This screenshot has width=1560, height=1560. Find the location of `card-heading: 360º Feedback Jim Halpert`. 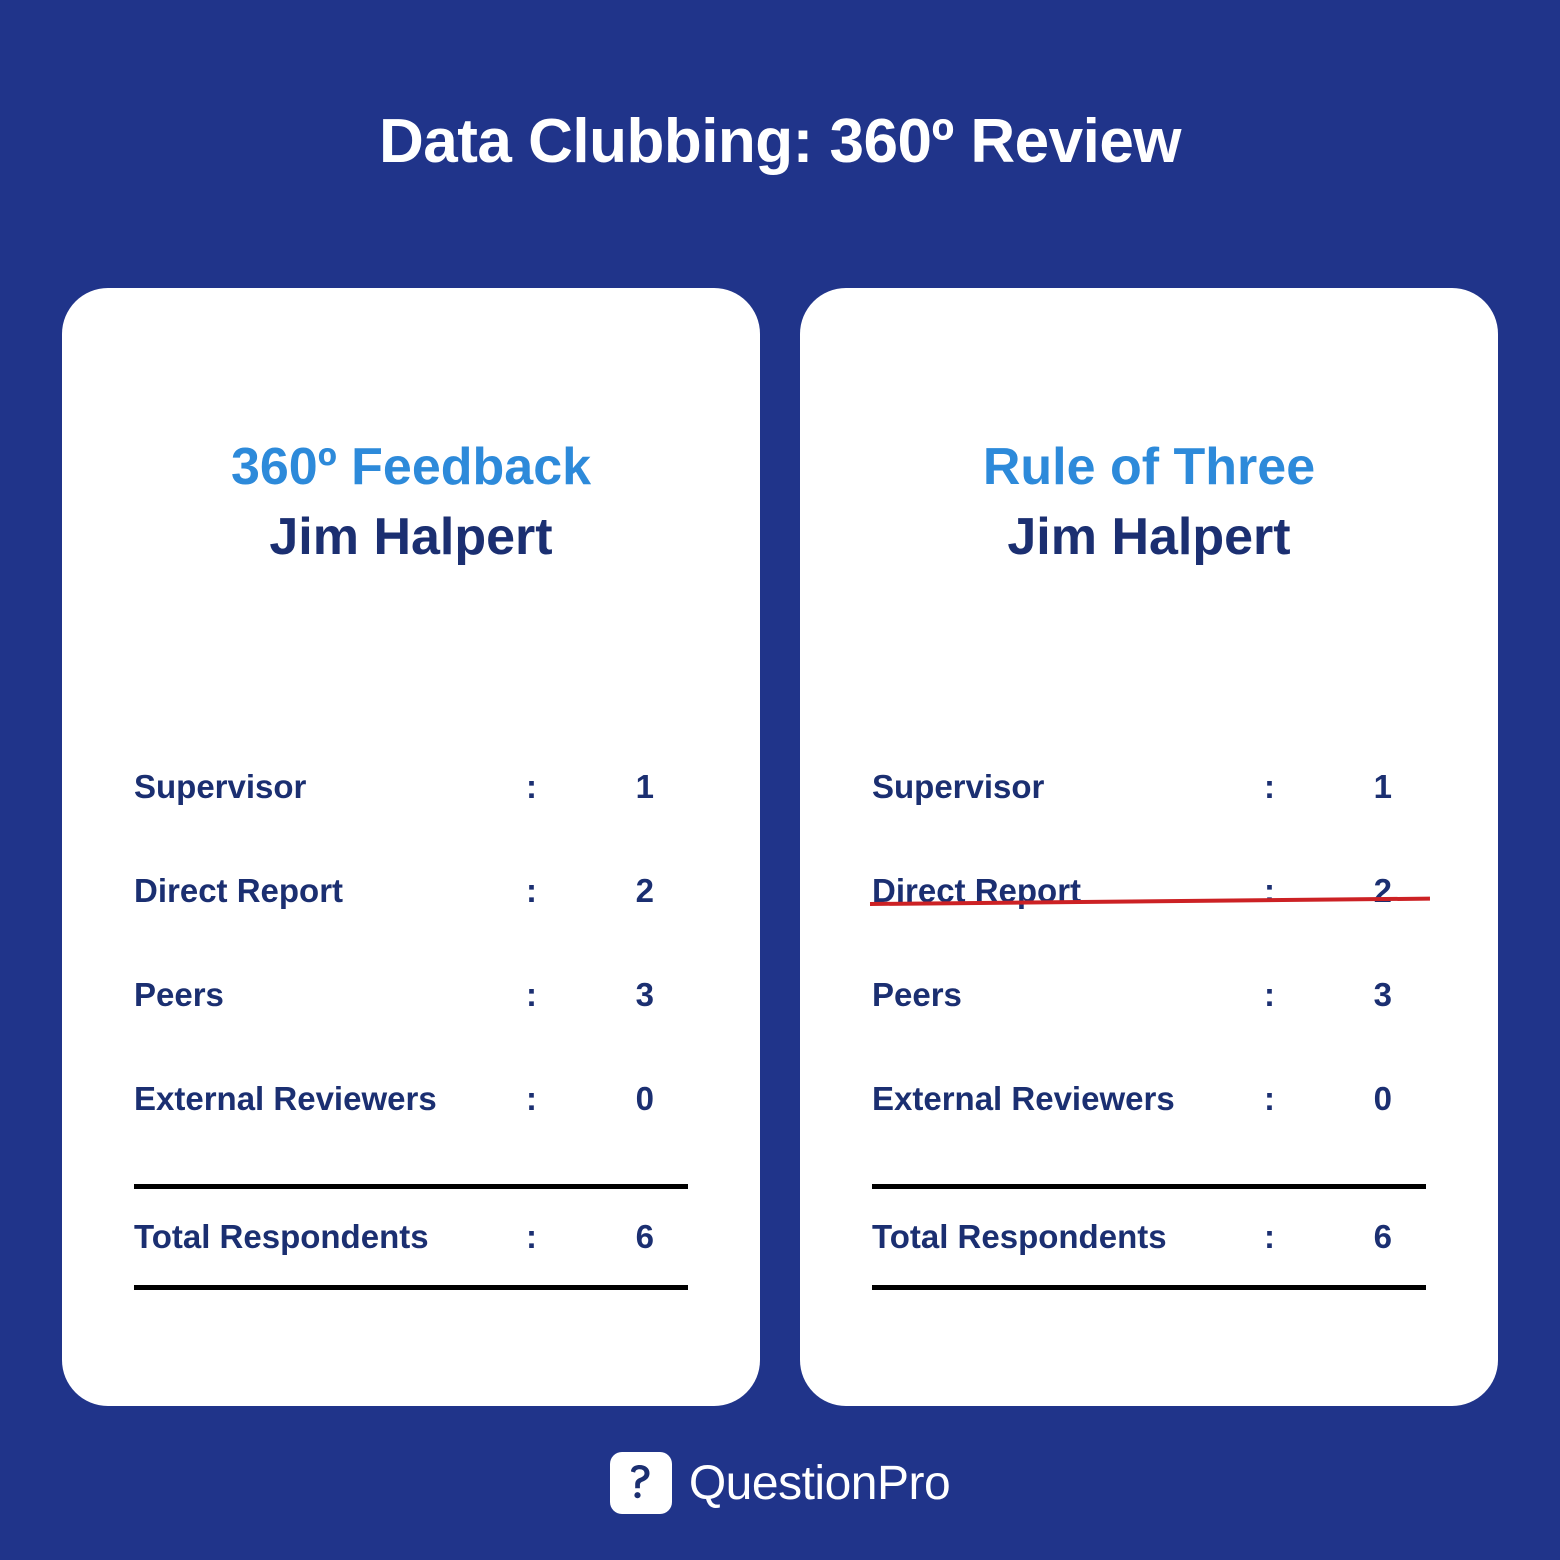

card-heading: 360º Feedback Jim Halpert is located at coordinates (411, 428).